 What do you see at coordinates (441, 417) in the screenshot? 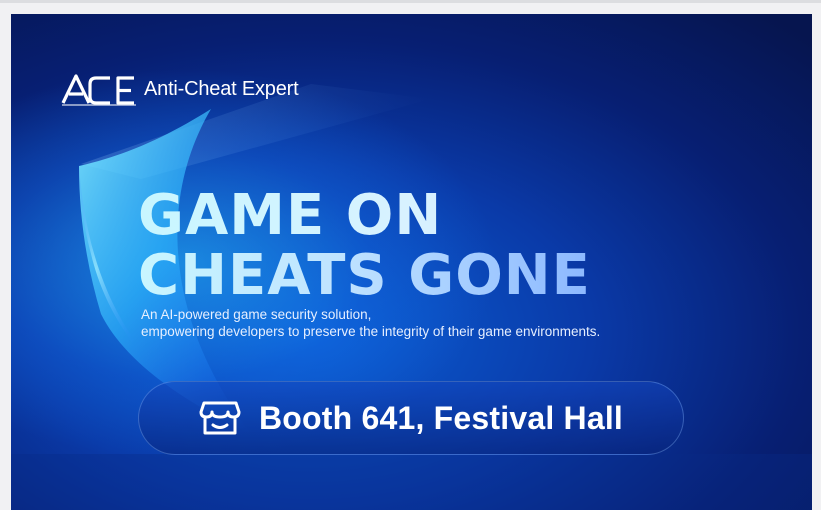
I see `booth-label: Booth 641, Festival Hall` at bounding box center [441, 417].